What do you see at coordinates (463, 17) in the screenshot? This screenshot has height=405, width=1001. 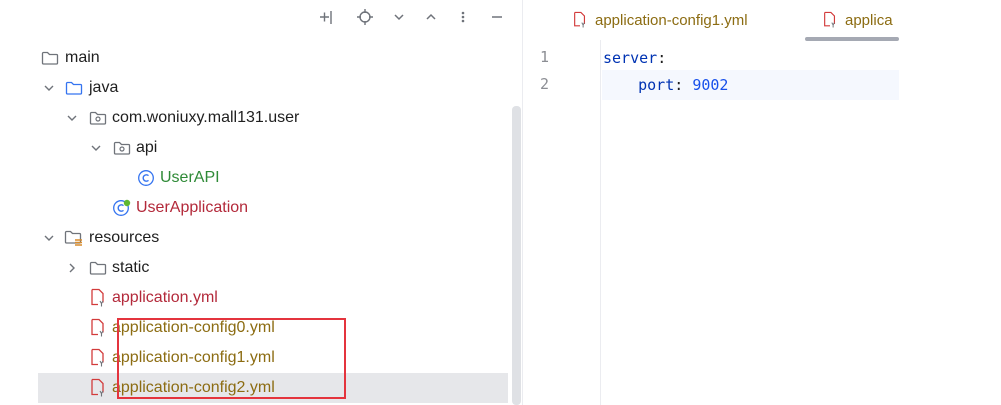 I see `more-options-icon` at bounding box center [463, 17].